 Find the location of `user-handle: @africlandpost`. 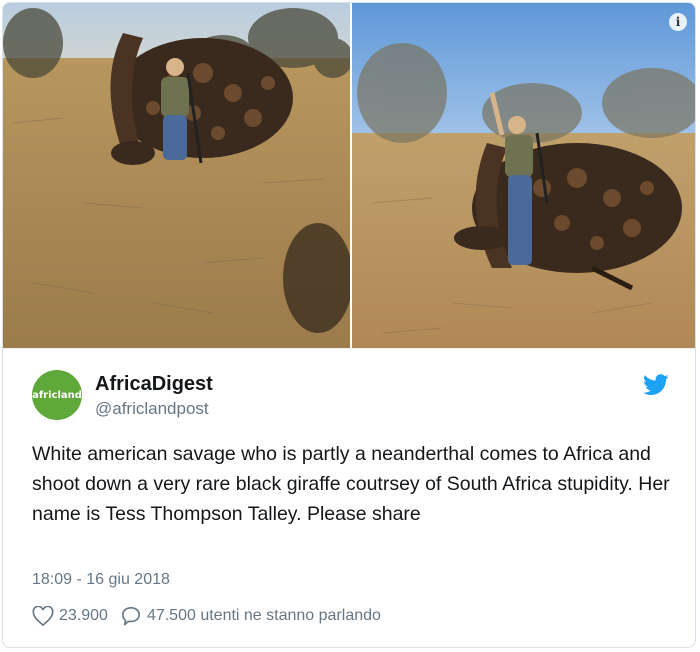

user-handle: @africlandpost is located at coordinates (152, 409).